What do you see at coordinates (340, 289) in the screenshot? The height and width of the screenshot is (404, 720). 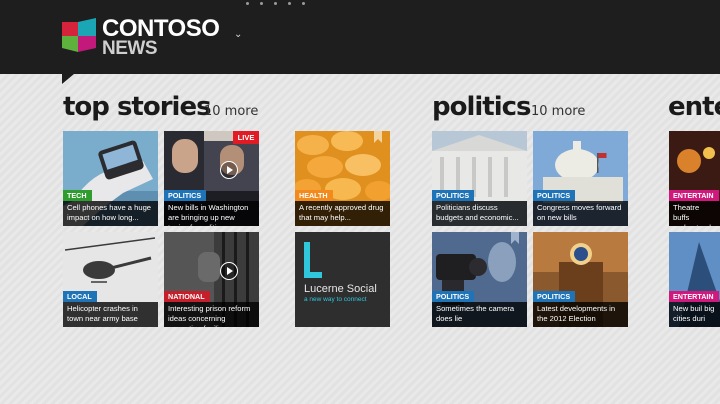 I see `social-app-name: Lucerne Social` at bounding box center [340, 289].